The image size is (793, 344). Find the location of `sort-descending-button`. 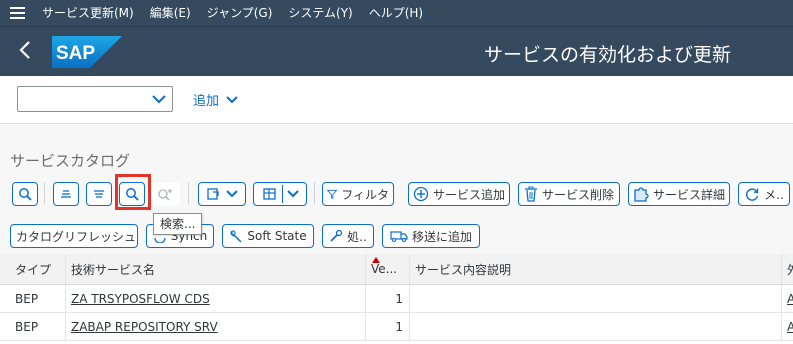

sort-descending-button is located at coordinates (99, 194).